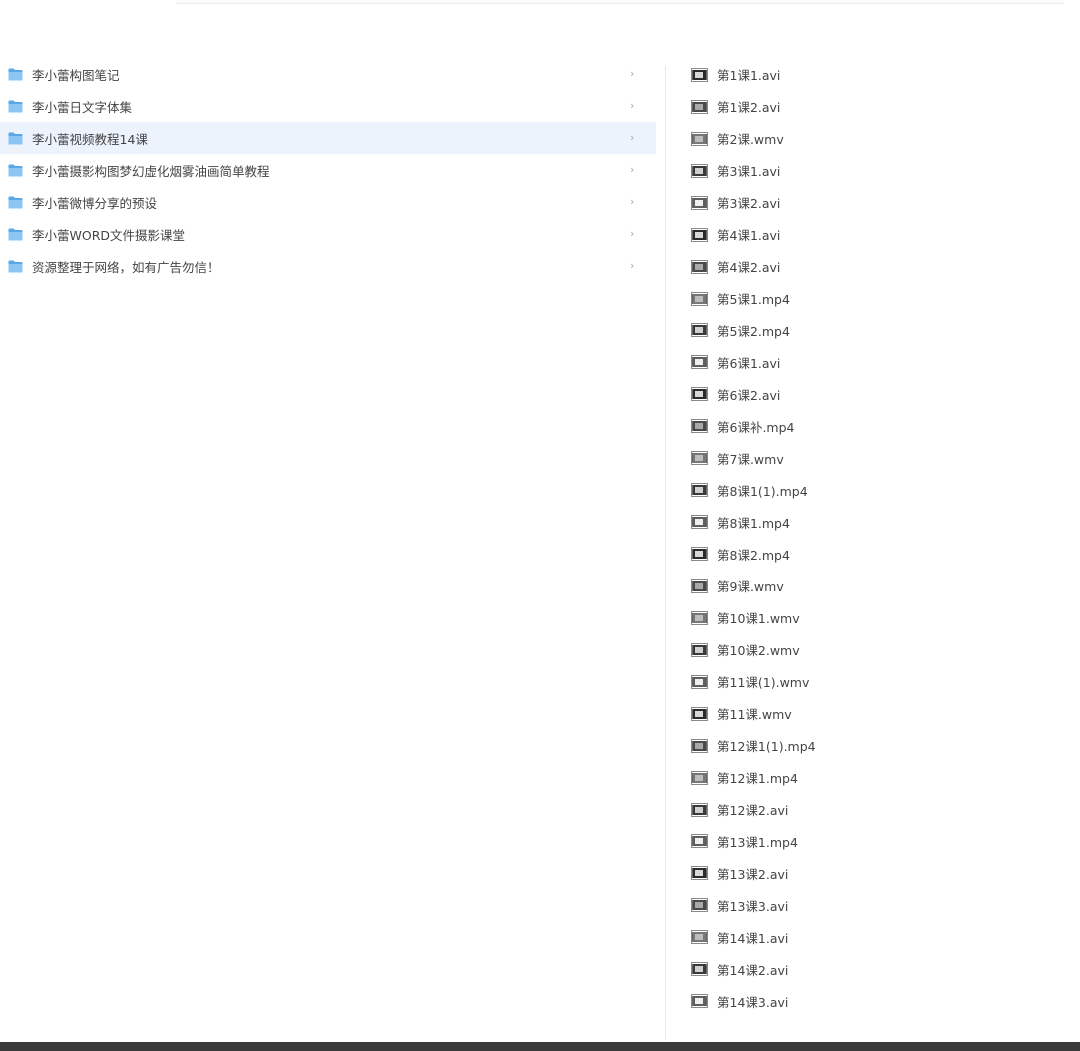 This screenshot has height=1051, width=1080. Describe the element at coordinates (878, 522) in the screenshot. I see `file-row: 第8课1.mp4` at that location.